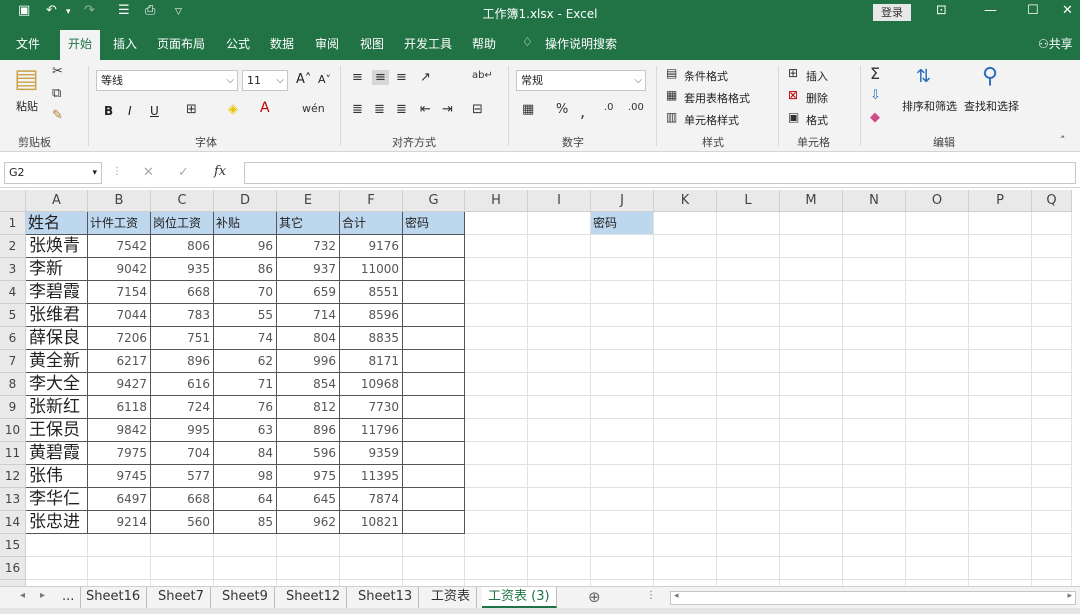 The width and height of the screenshot is (1080, 614). What do you see at coordinates (57, 453) in the screenshot?
I see `cell: 黄碧霞` at bounding box center [57, 453].